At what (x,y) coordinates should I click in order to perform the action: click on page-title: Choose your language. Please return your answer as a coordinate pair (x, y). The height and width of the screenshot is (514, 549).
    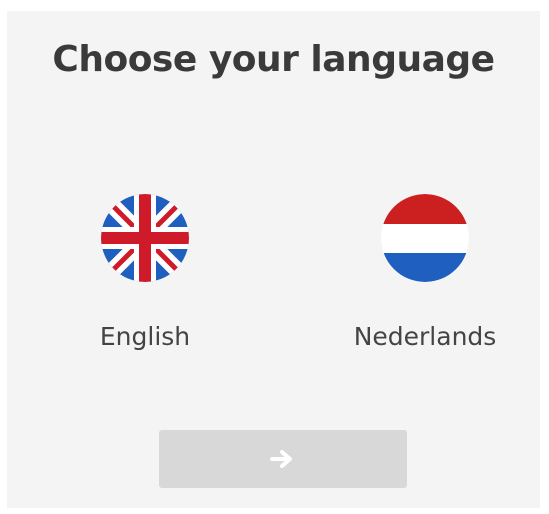
    Looking at the image, I should click on (273, 59).